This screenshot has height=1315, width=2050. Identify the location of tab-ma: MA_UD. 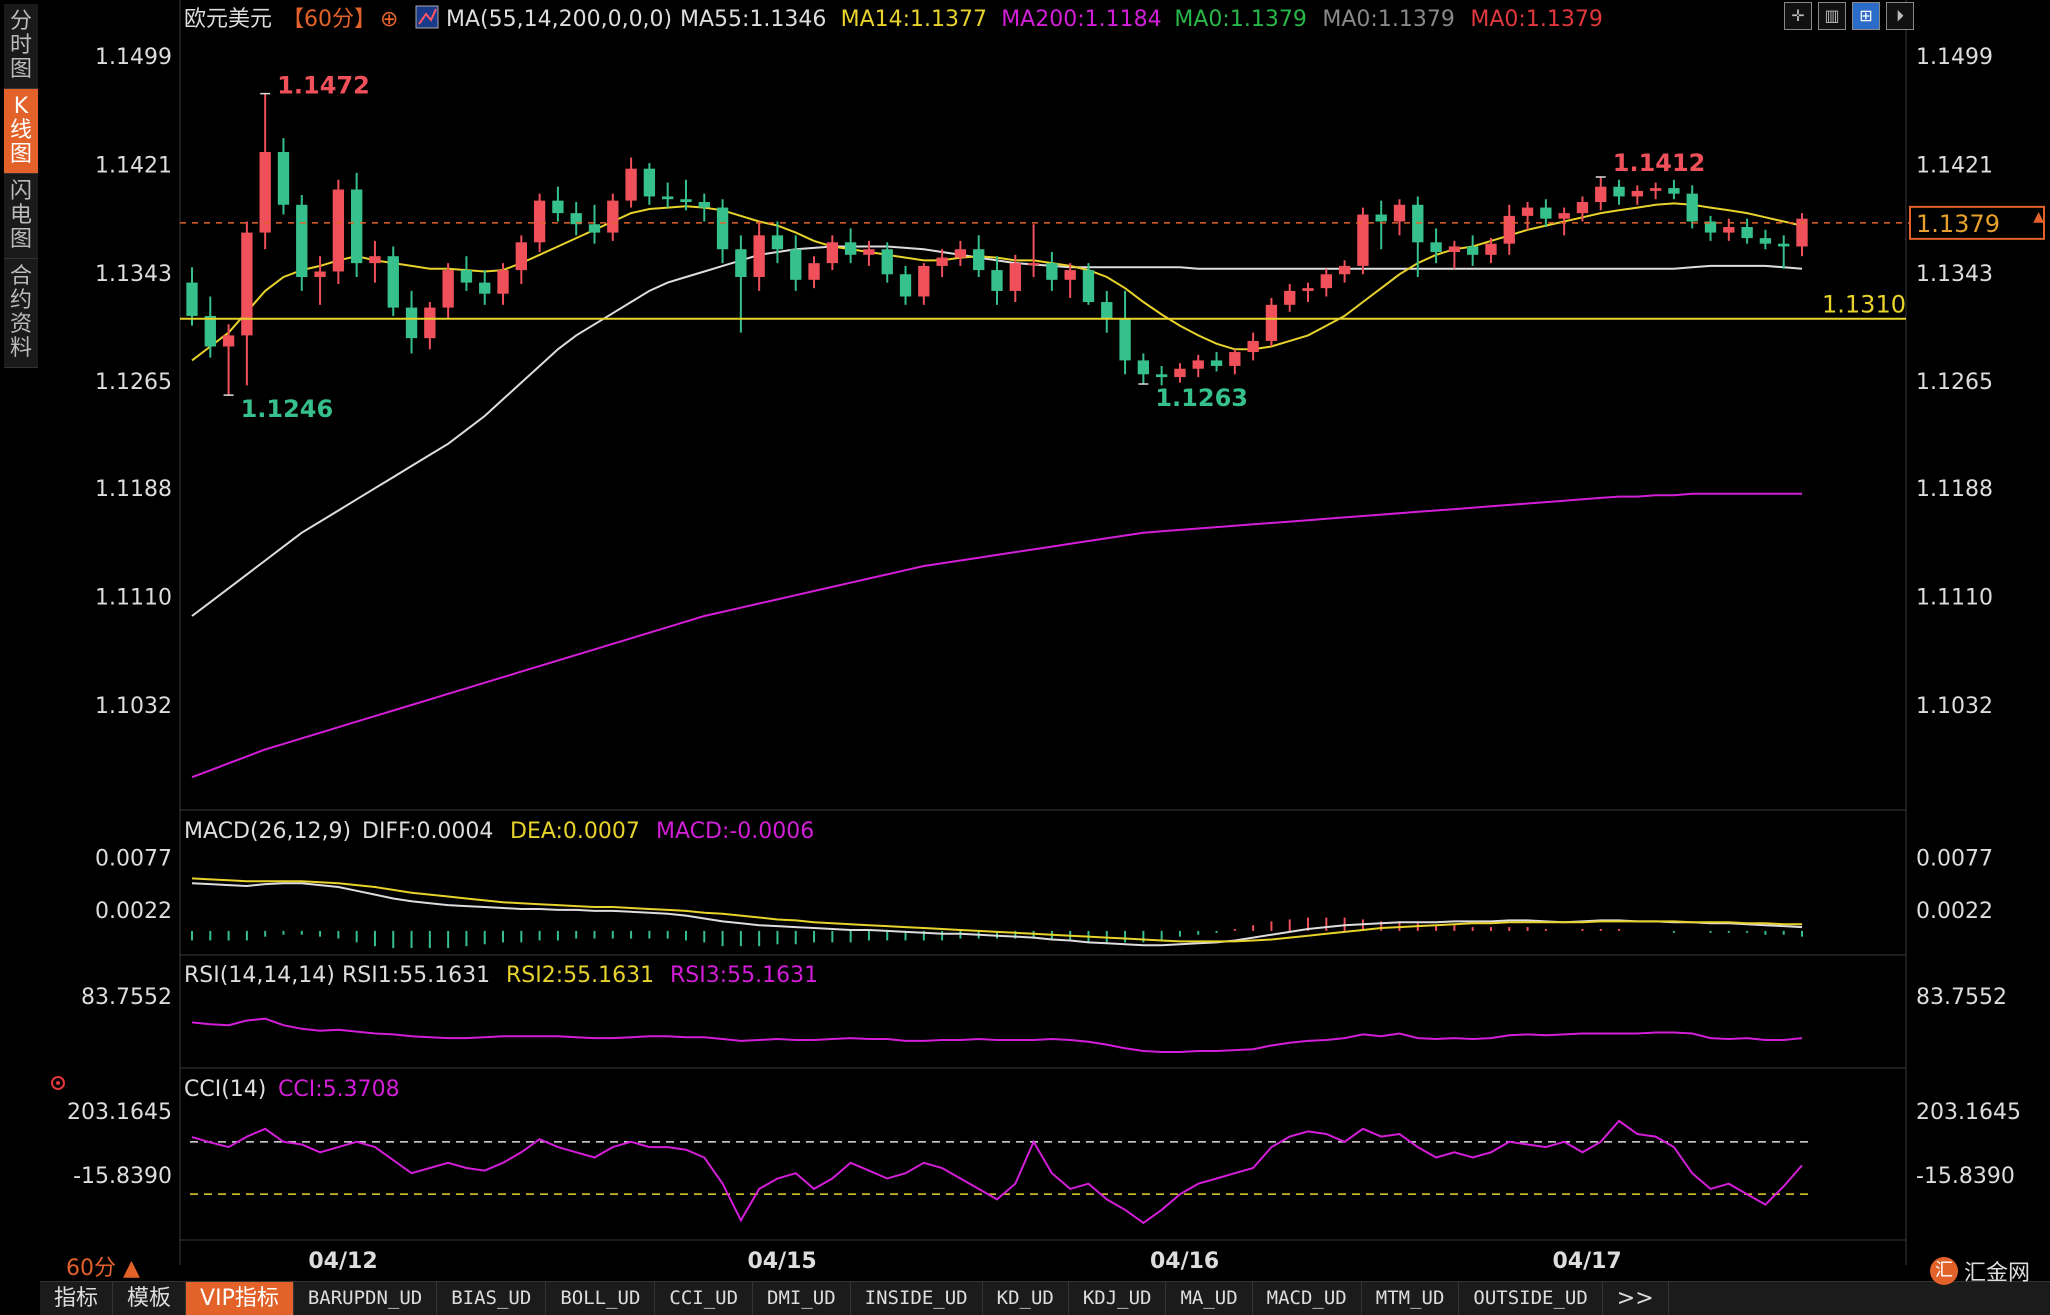
(1209, 1298).